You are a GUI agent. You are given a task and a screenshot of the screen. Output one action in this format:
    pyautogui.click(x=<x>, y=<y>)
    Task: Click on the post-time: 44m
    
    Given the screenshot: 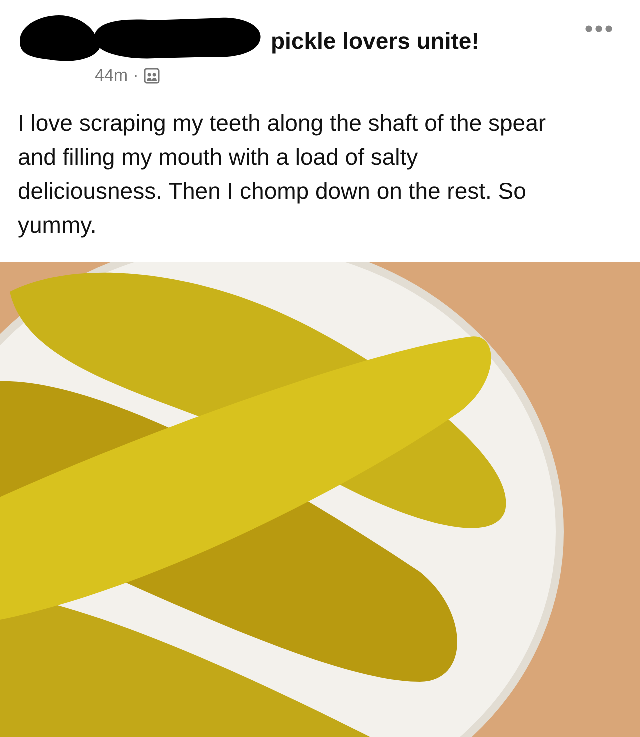 What is the action you would take?
    pyautogui.click(x=111, y=76)
    